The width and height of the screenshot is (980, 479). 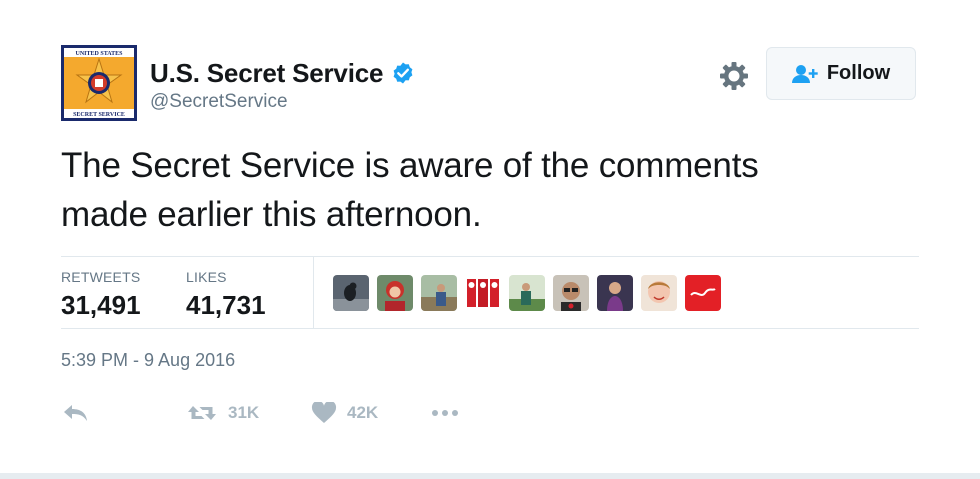 What do you see at coordinates (313, 292) in the screenshot?
I see `stats-separator` at bounding box center [313, 292].